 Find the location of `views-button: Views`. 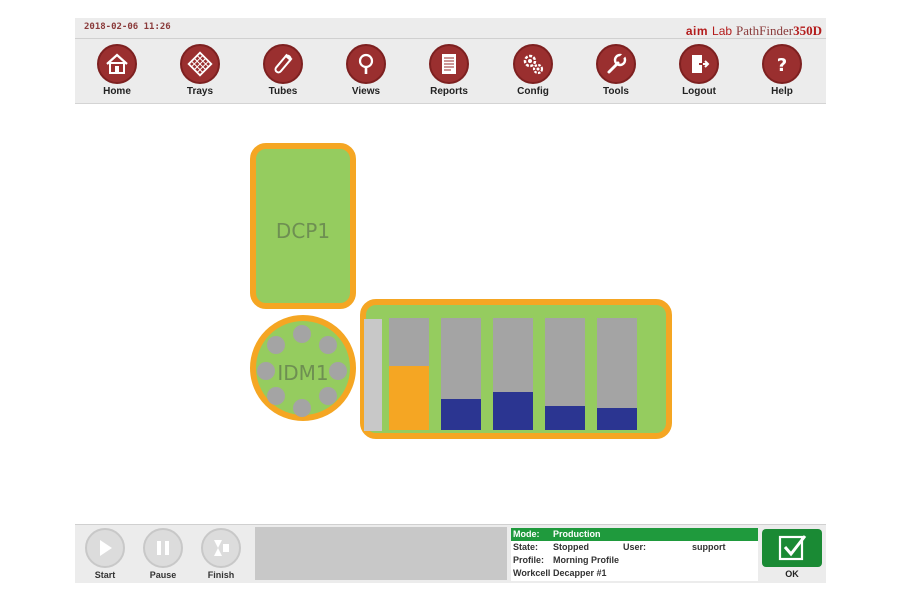

views-button: Views is located at coordinates (366, 72).